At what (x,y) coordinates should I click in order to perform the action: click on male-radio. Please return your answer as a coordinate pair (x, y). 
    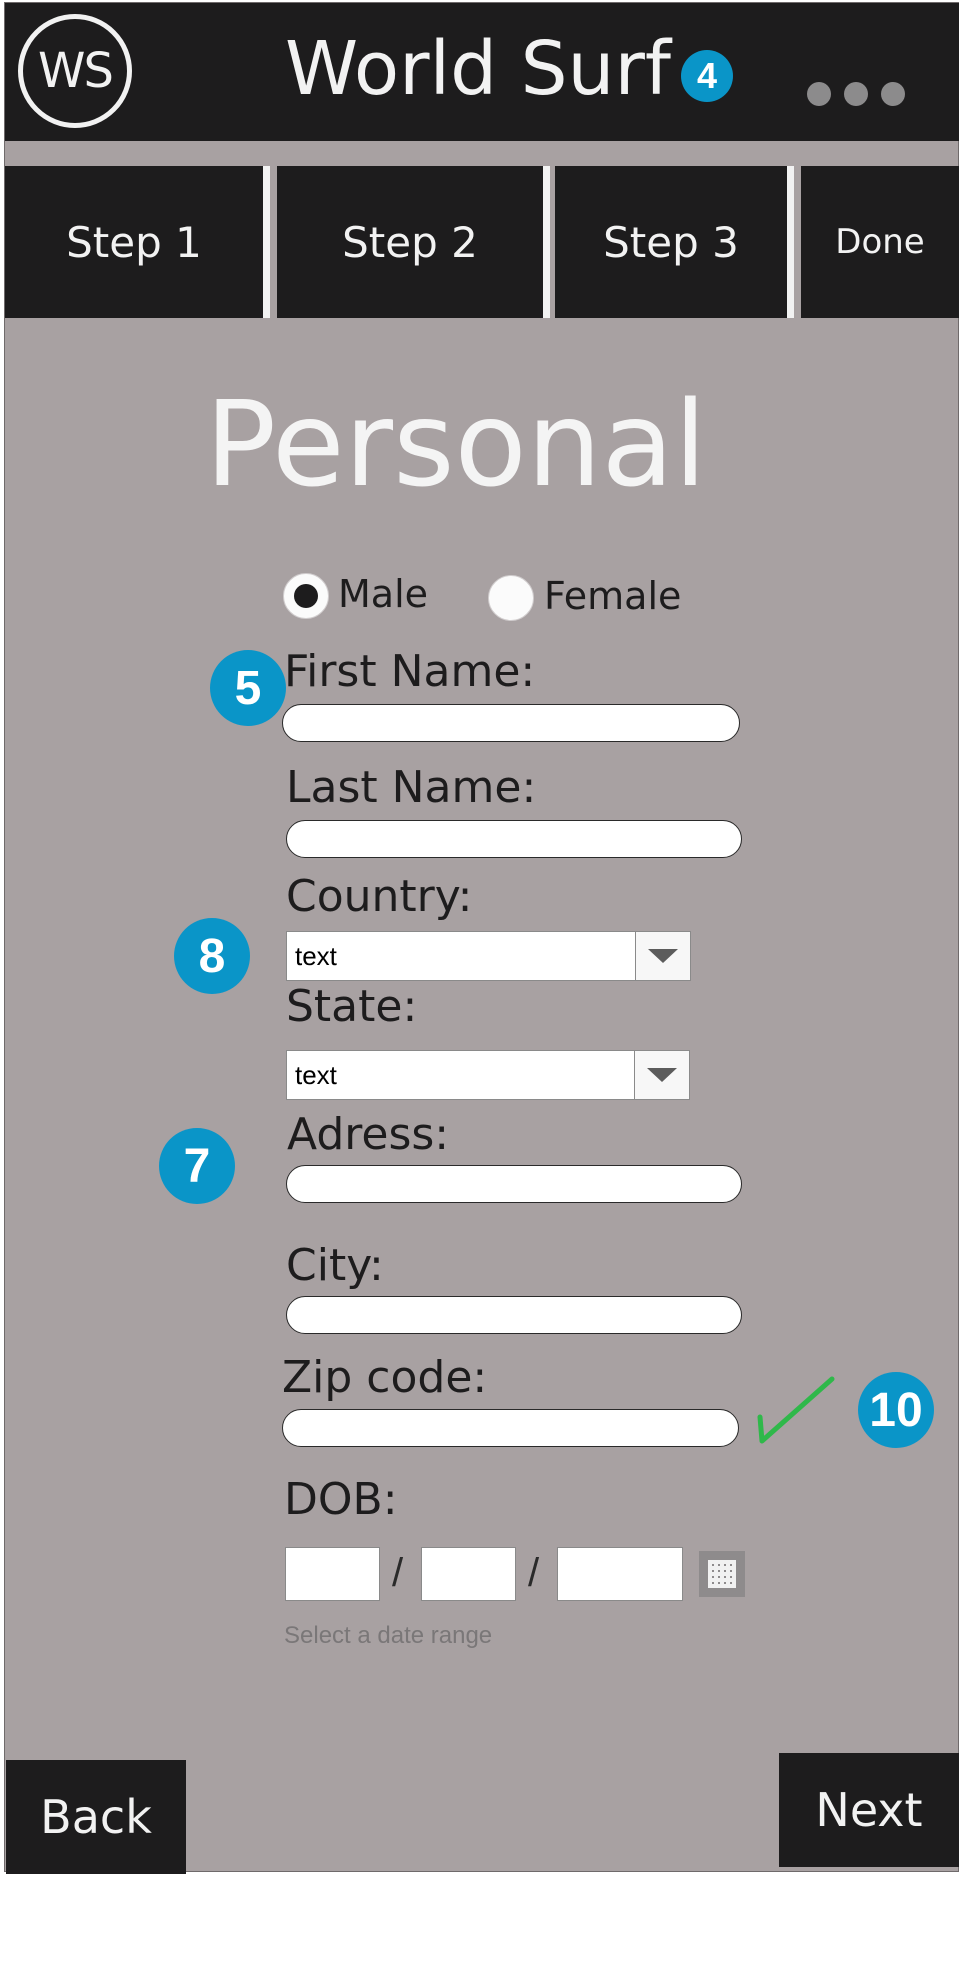
    Looking at the image, I should click on (306, 596).